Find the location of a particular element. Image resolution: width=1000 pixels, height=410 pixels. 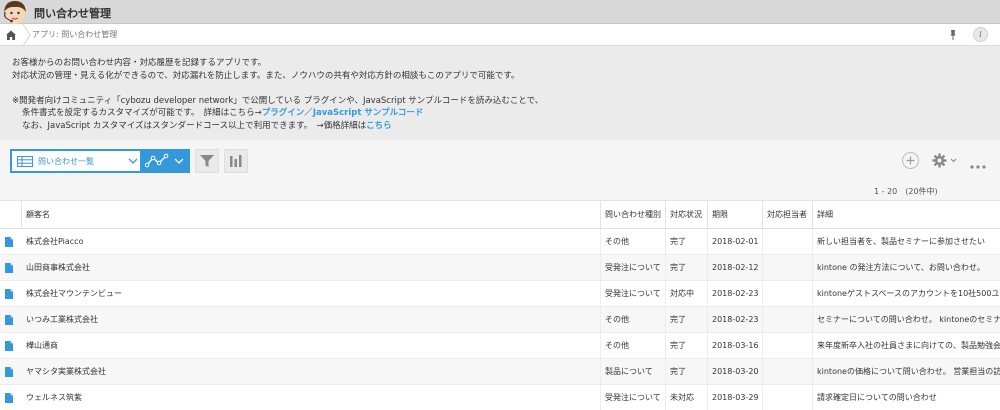

breadcrumb: アプリ: 問い合わせ管理 i is located at coordinates (500, 35).